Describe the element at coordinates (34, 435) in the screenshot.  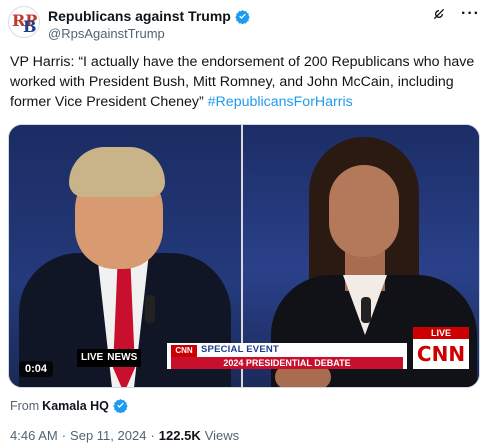
I see `tweet-time: 4:46 AM` at that location.